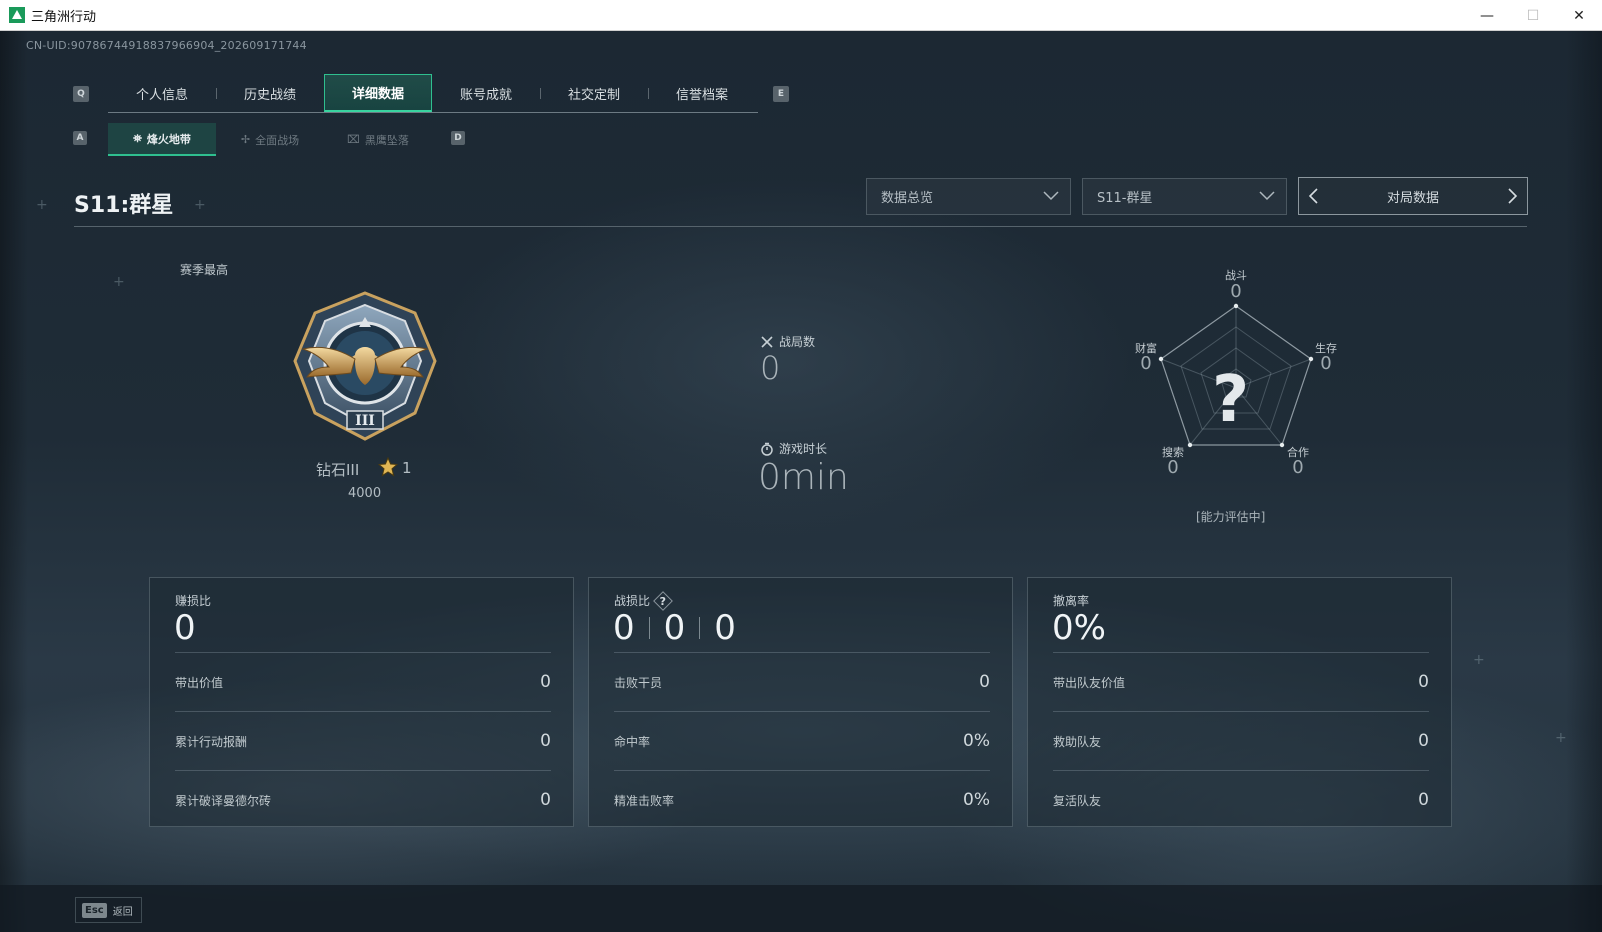 This screenshot has width=1602, height=932. I want to click on stat-label: 带出队友价值, so click(1089, 682).